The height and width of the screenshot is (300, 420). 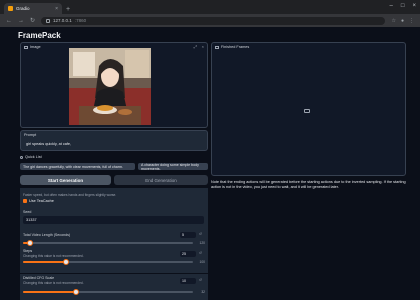 What do you see at coordinates (39, 278) in the screenshot?
I see `cfg-label: Distilled CFG Scale` at bounding box center [39, 278].